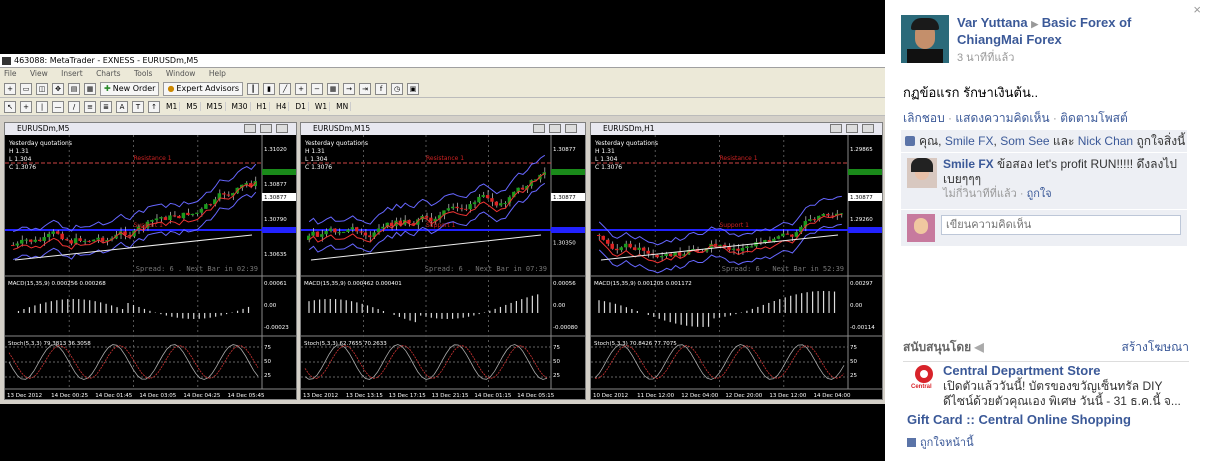 The height and width of the screenshot is (461, 1213). Describe the element at coordinates (1156, 347) in the screenshot. I see `create-ad-link: สร้างโฆษณา` at that location.